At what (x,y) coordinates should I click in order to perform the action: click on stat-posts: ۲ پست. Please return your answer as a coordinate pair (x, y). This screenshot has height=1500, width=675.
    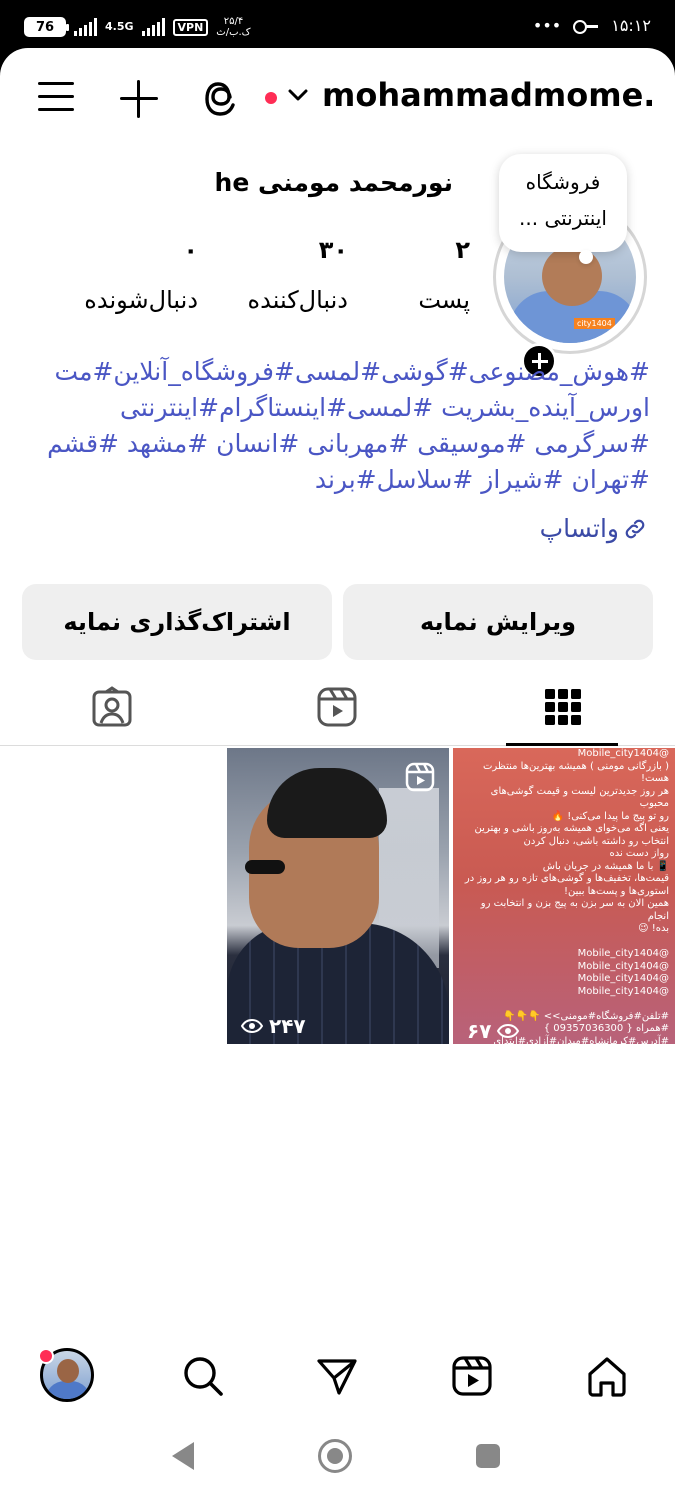
    Looking at the image, I should click on (444, 275).